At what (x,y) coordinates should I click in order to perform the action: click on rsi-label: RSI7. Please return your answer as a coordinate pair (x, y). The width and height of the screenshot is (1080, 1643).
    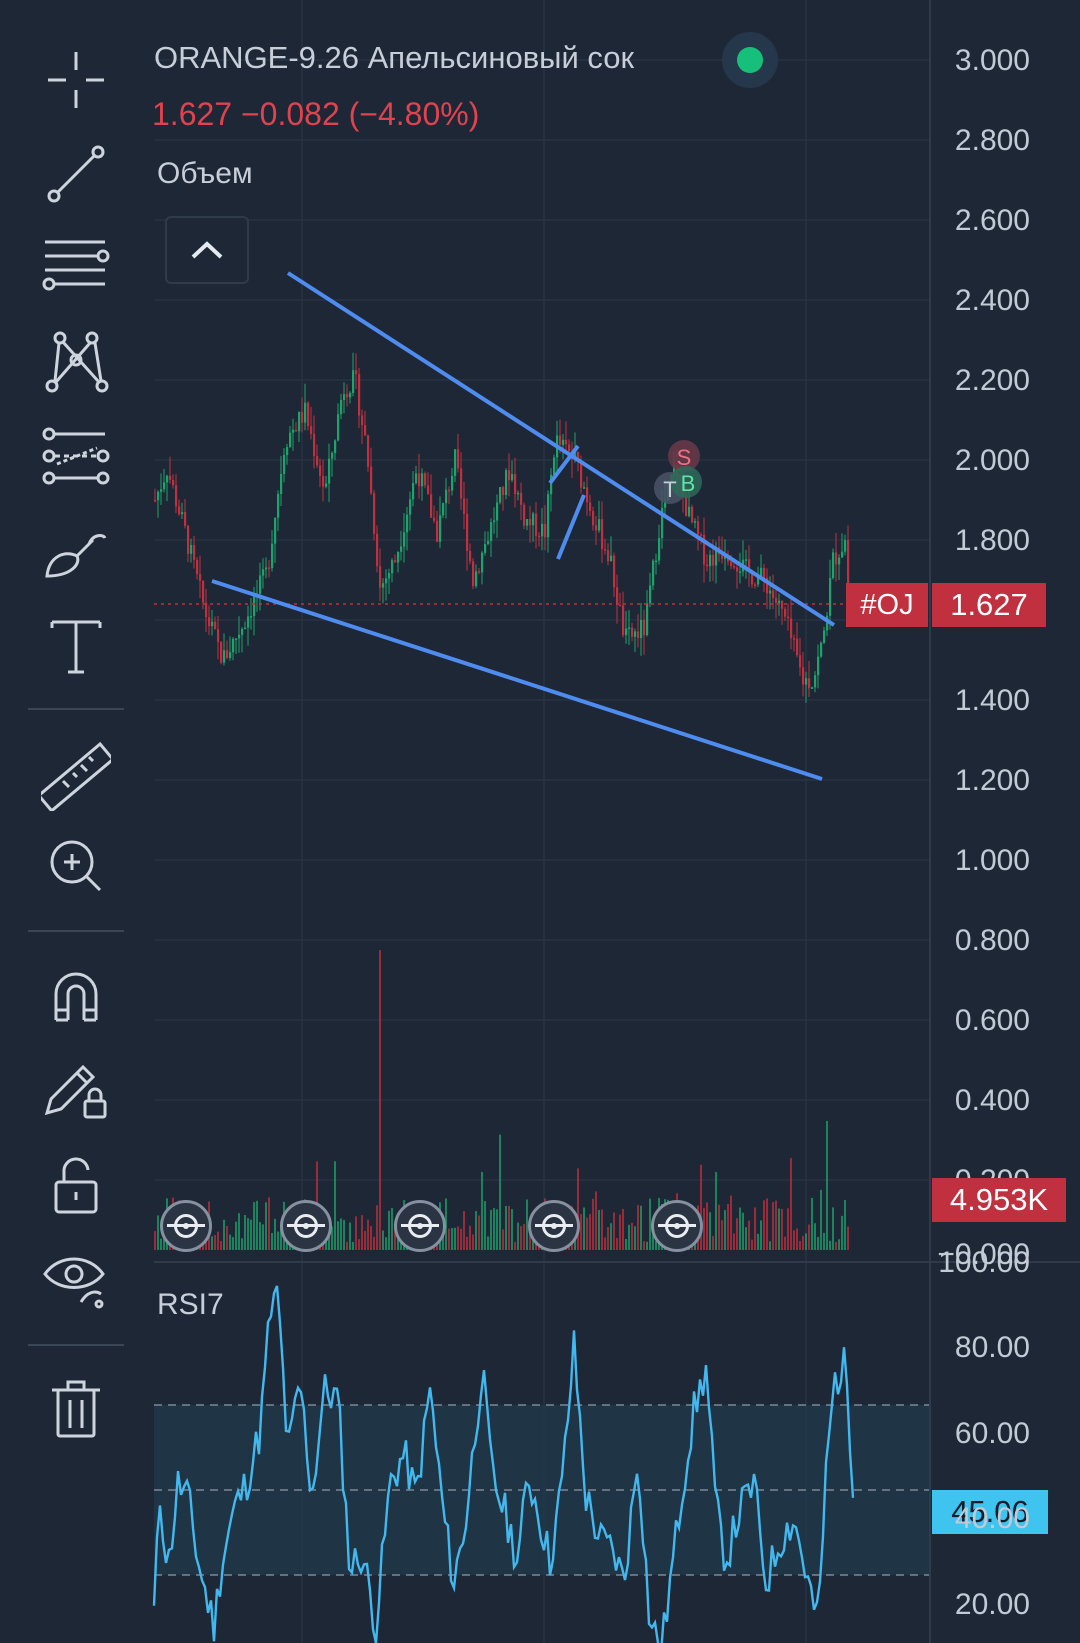
    Looking at the image, I should click on (190, 1305).